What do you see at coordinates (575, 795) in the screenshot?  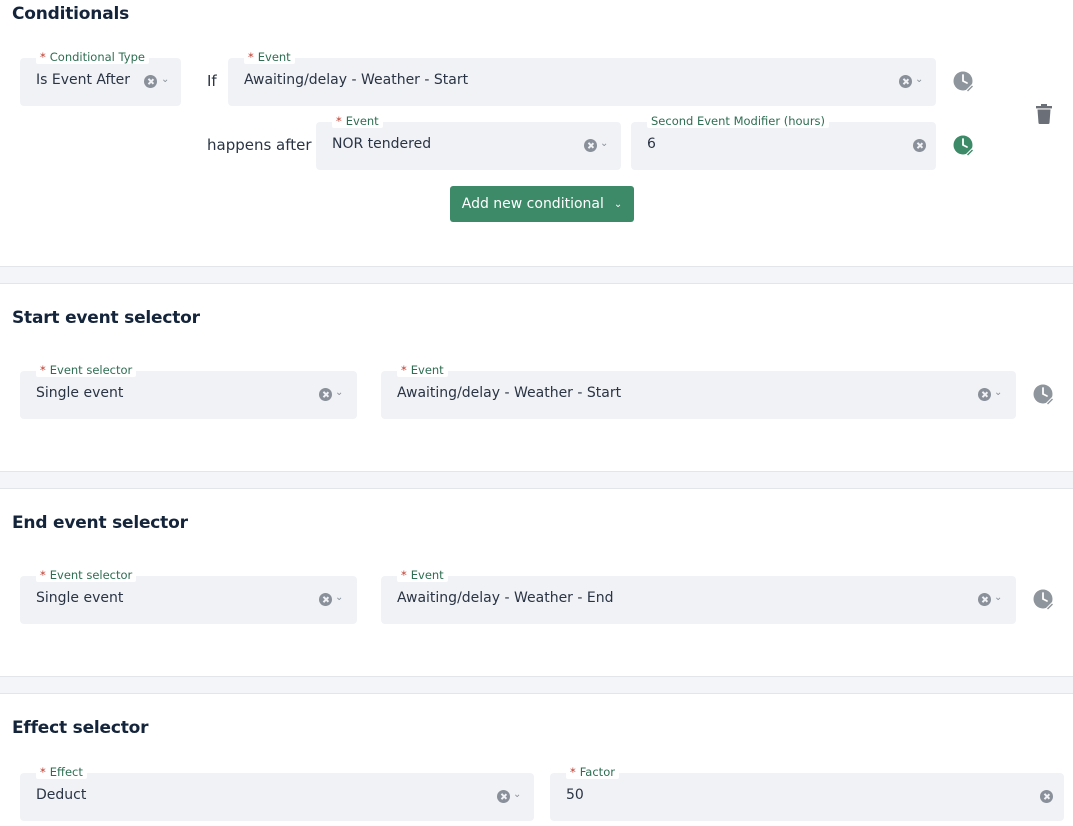 I see `factor-value: 50` at bounding box center [575, 795].